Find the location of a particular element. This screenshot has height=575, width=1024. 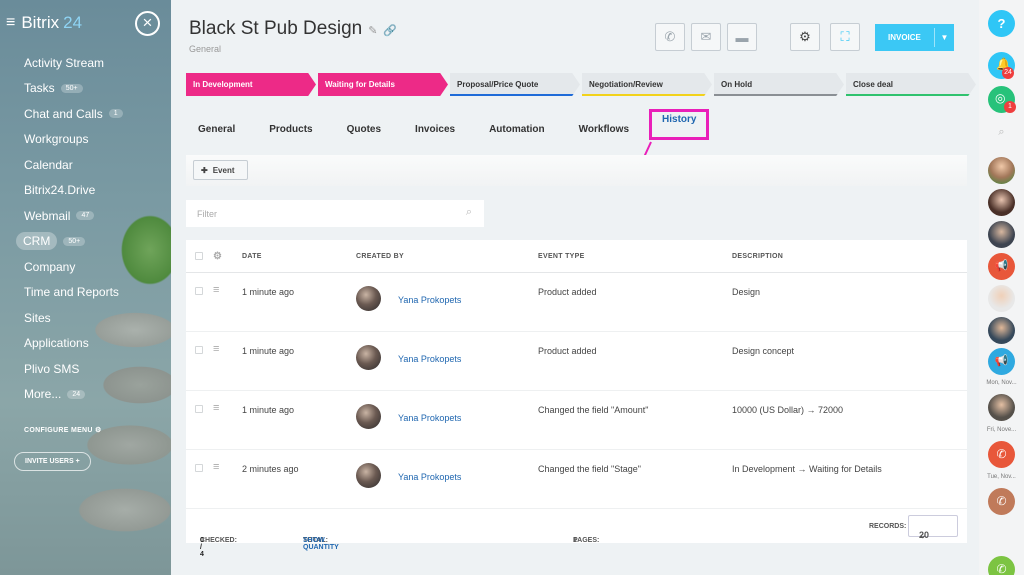

column-created-by: CREATED BY is located at coordinates (380, 256).